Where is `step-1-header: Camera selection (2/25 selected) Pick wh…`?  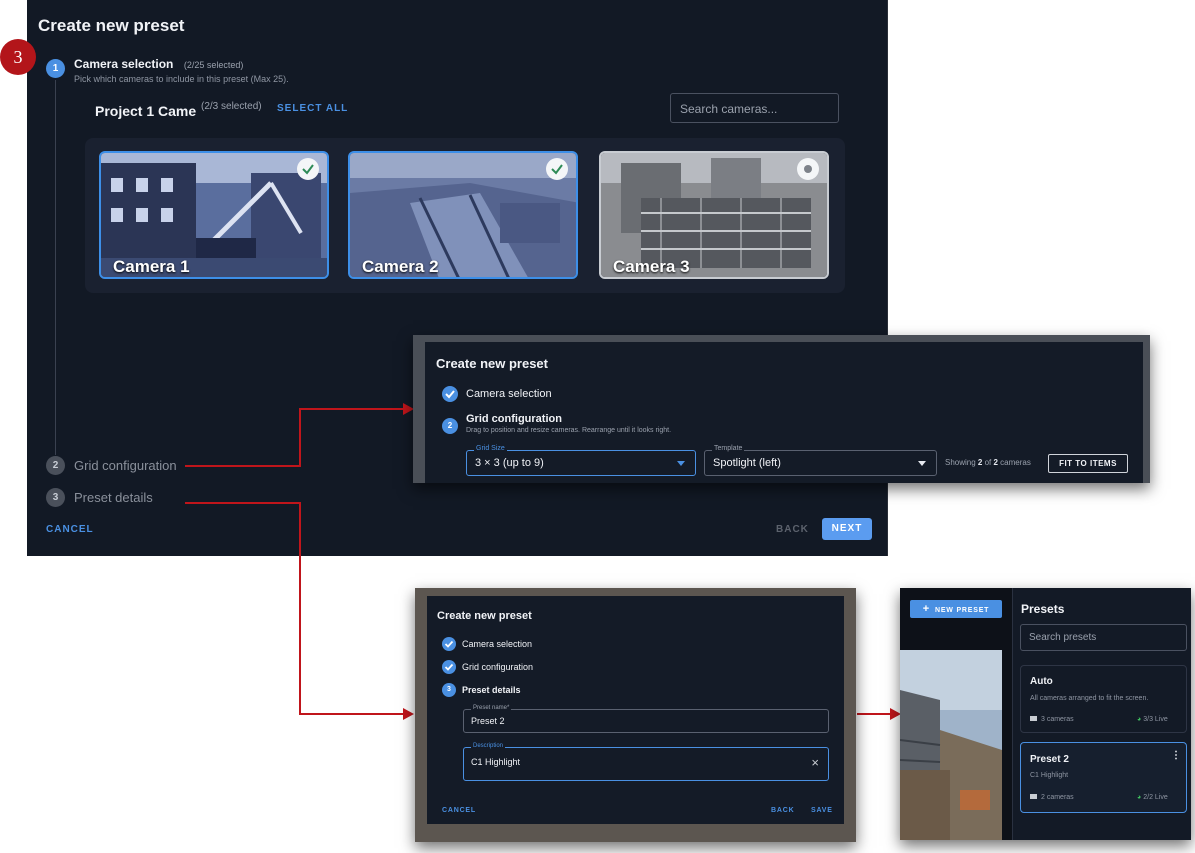 step-1-header: Camera selection (2/25 selected) Pick wh… is located at coordinates (181, 69).